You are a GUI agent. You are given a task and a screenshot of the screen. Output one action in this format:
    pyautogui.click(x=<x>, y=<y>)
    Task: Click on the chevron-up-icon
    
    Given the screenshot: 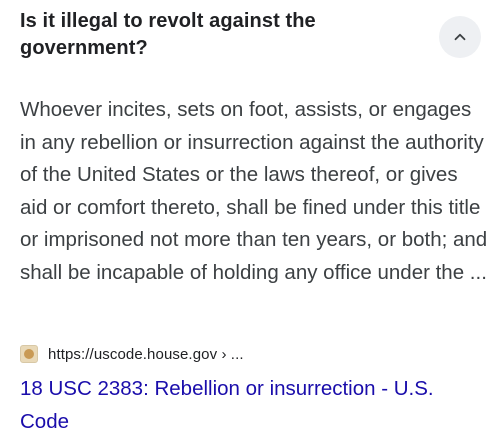 What is the action you would take?
    pyautogui.click(x=460, y=37)
    